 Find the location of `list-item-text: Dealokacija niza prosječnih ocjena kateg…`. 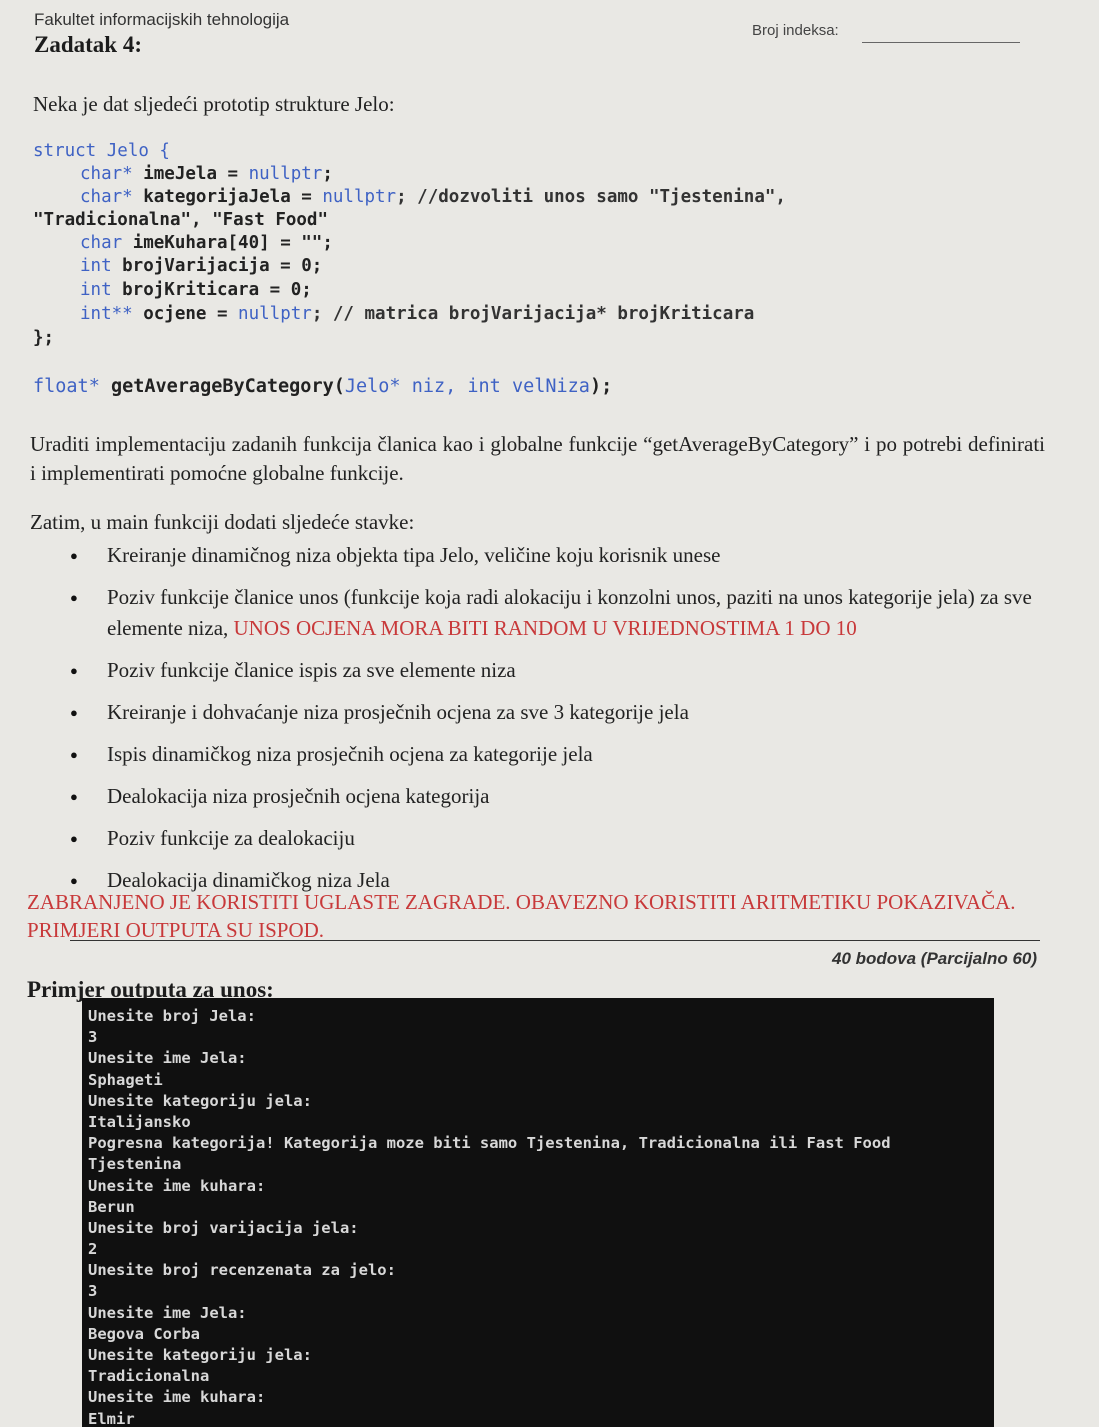

list-item-text: Dealokacija niza prosječnih ocjena kateg… is located at coordinates (298, 796).